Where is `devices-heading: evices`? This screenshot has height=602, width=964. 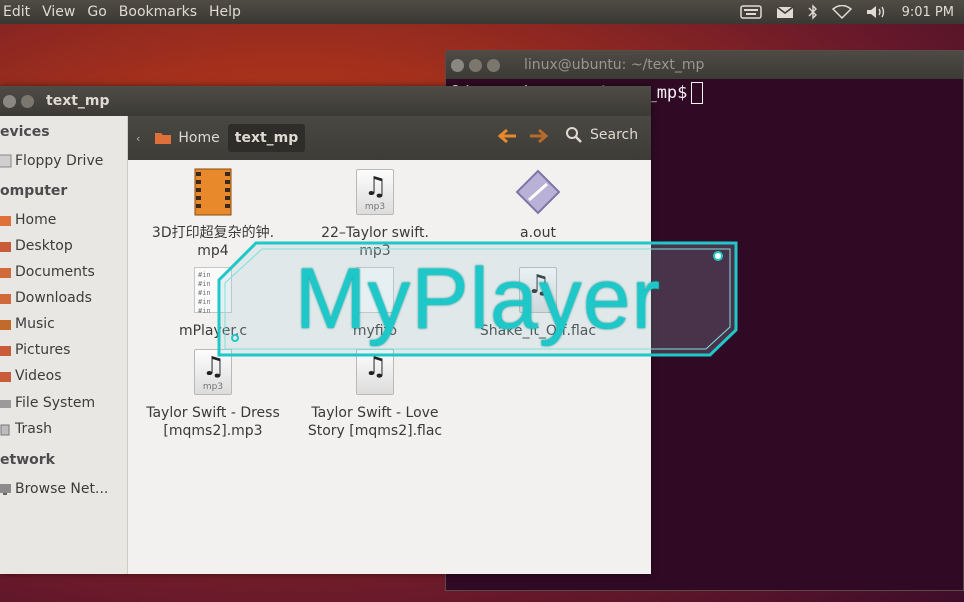
devices-heading: evices is located at coordinates (25, 132).